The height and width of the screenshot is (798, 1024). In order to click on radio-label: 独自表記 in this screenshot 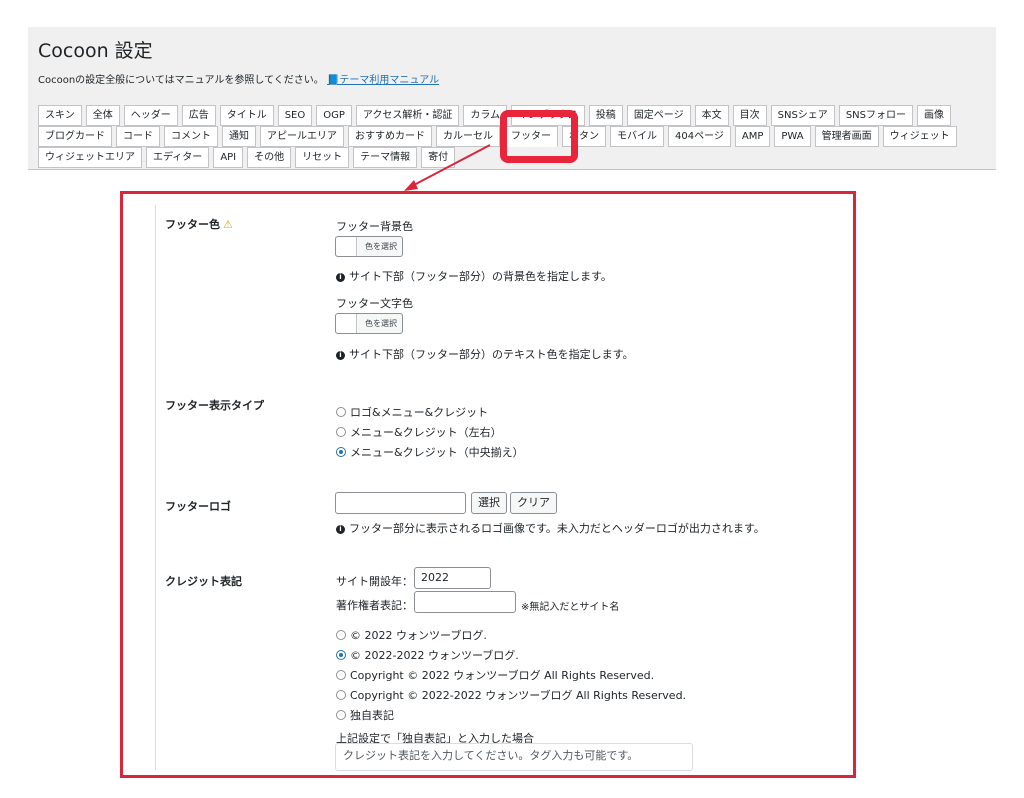, I will do `click(372, 715)`.